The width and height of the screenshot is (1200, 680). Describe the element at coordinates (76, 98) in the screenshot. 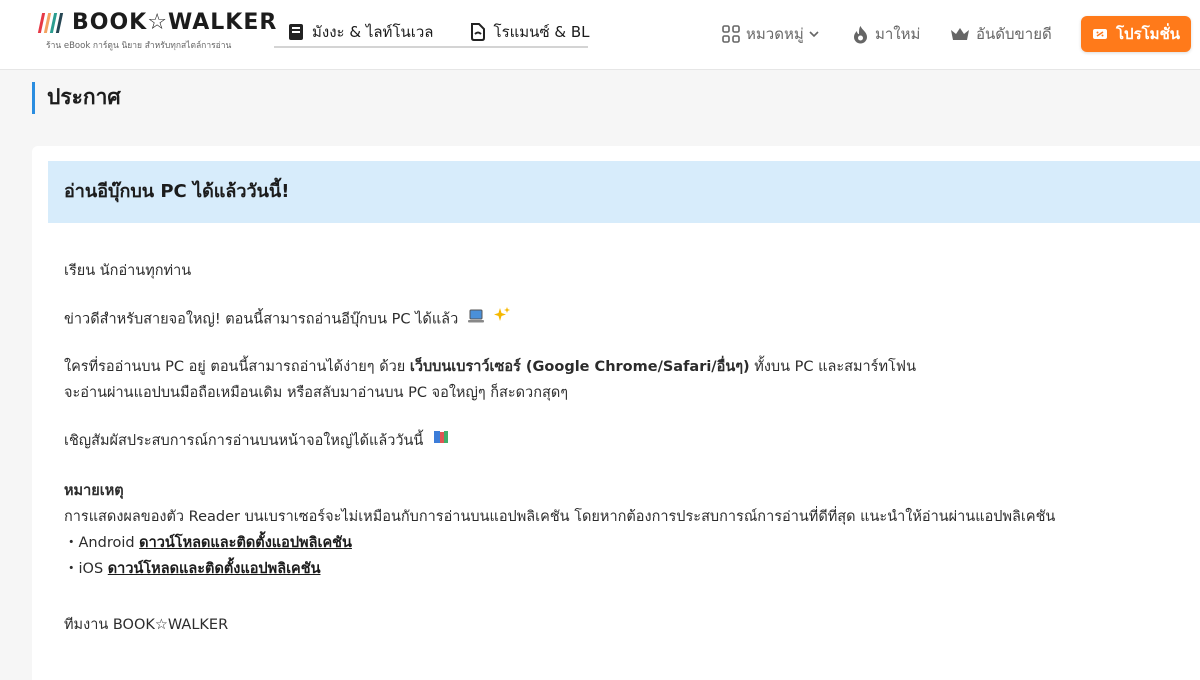

I see `page-title: ประกาศ` at that location.